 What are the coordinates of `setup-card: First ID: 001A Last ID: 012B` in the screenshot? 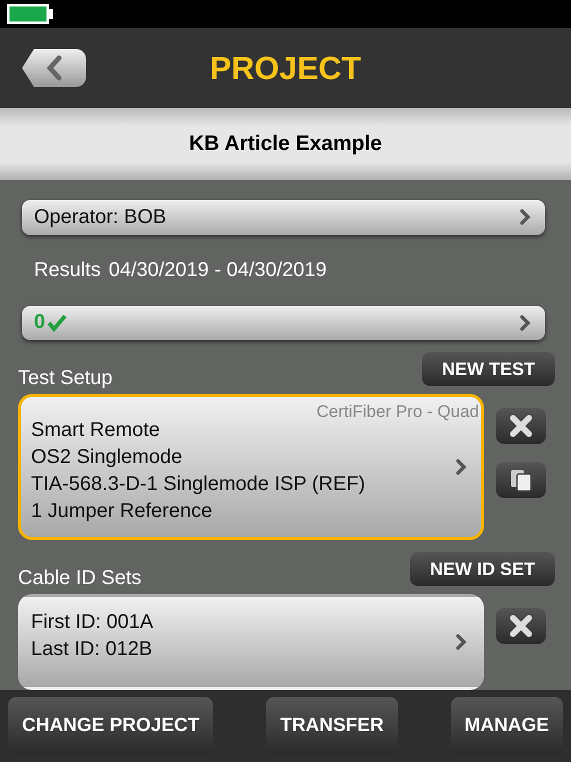 It's located at (251, 642).